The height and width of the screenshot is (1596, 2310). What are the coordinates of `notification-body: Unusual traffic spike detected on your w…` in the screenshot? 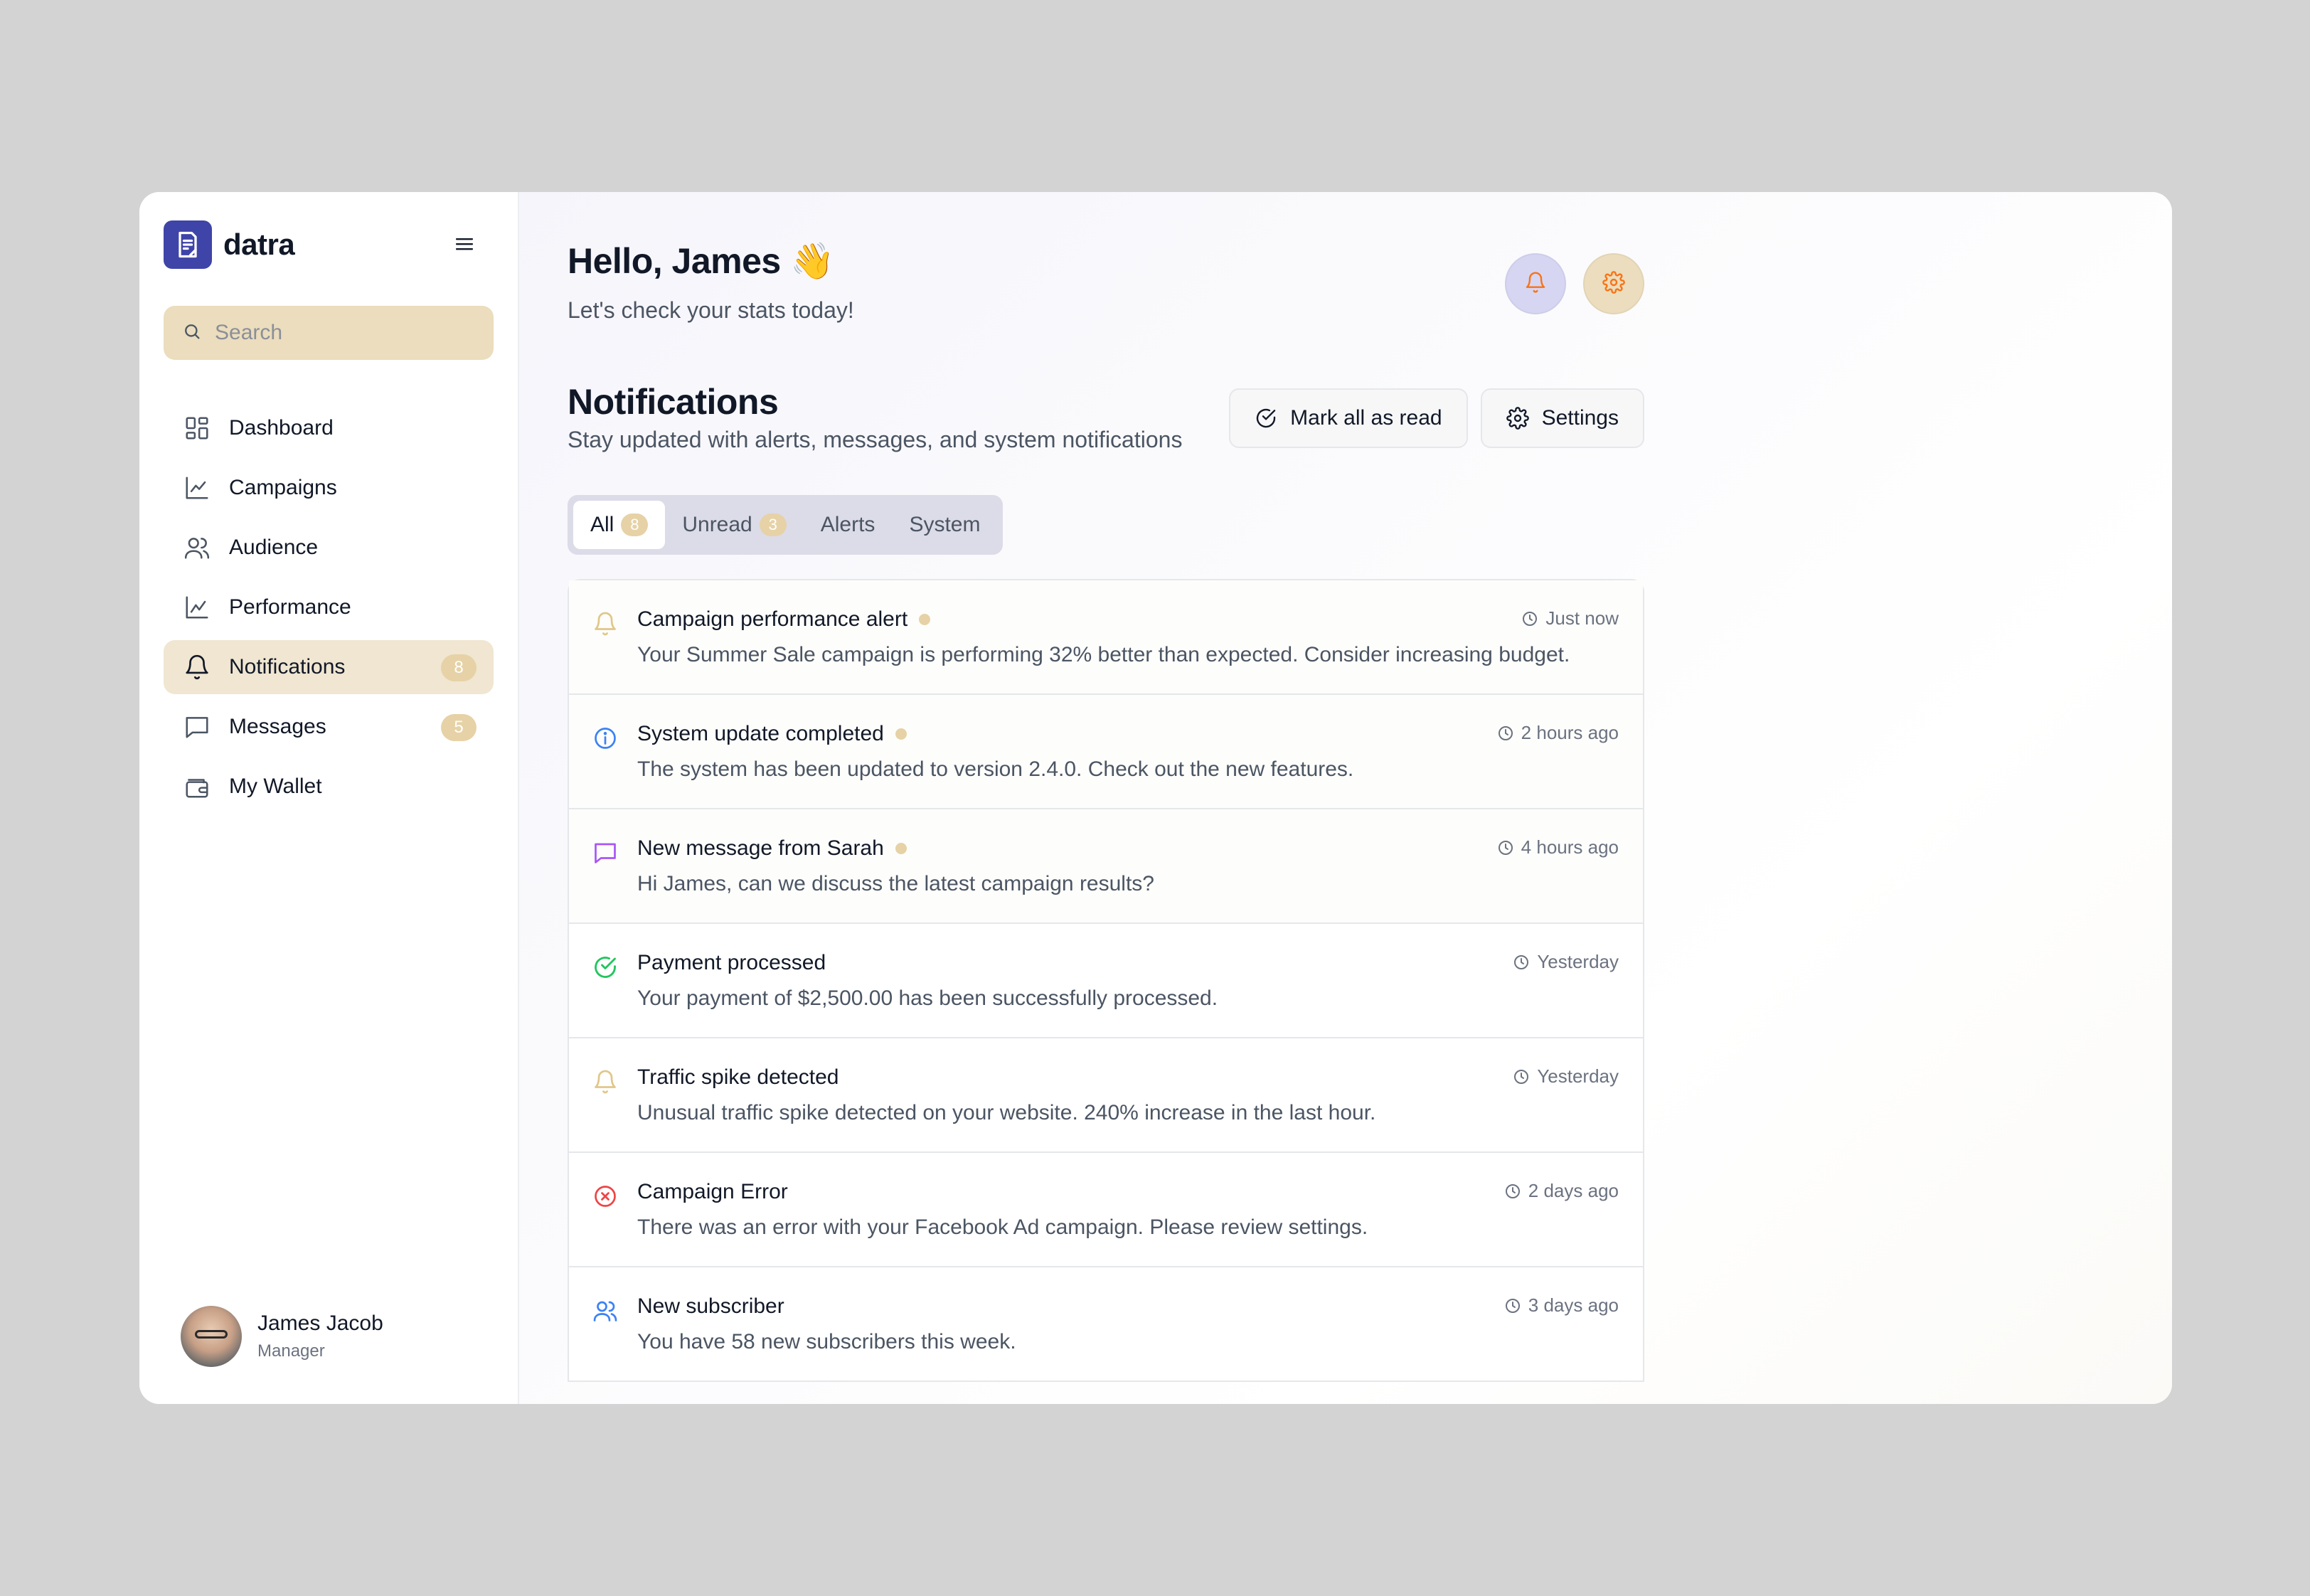 It's located at (1006, 1112).